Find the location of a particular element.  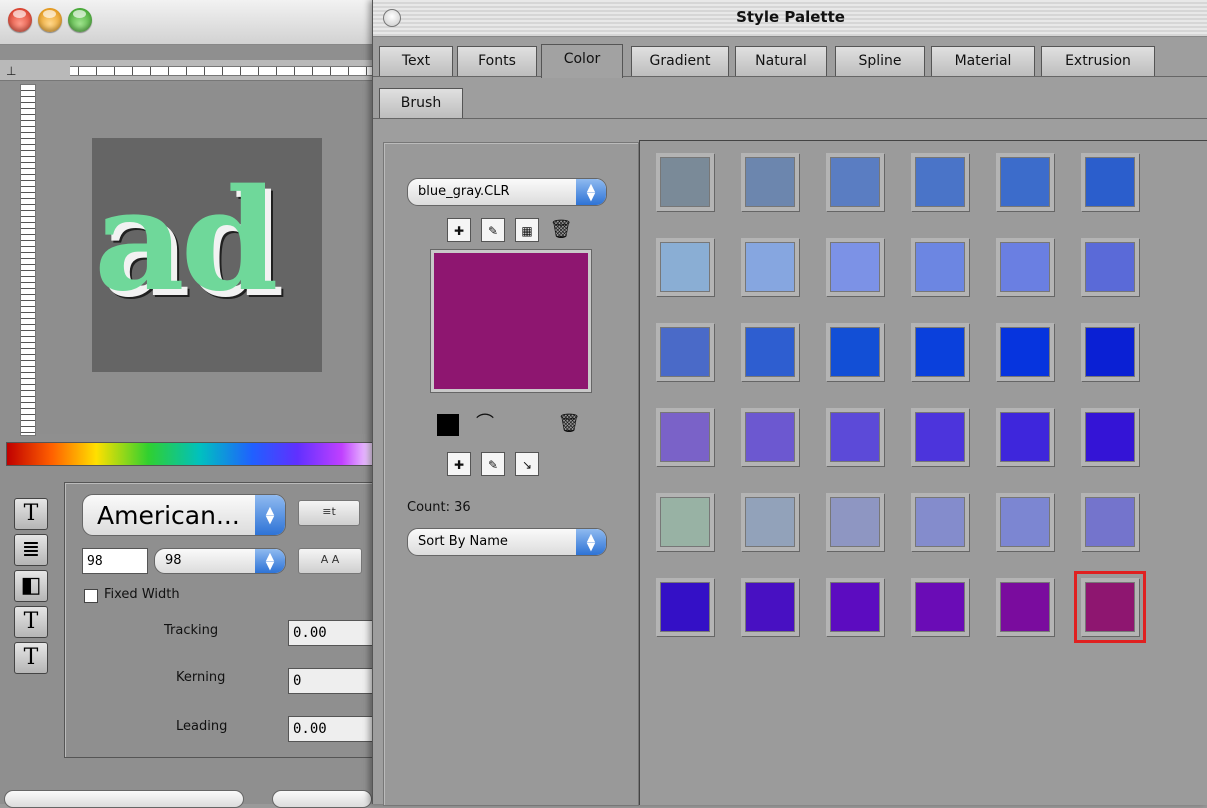

color-spectrum-bar is located at coordinates (193, 454).